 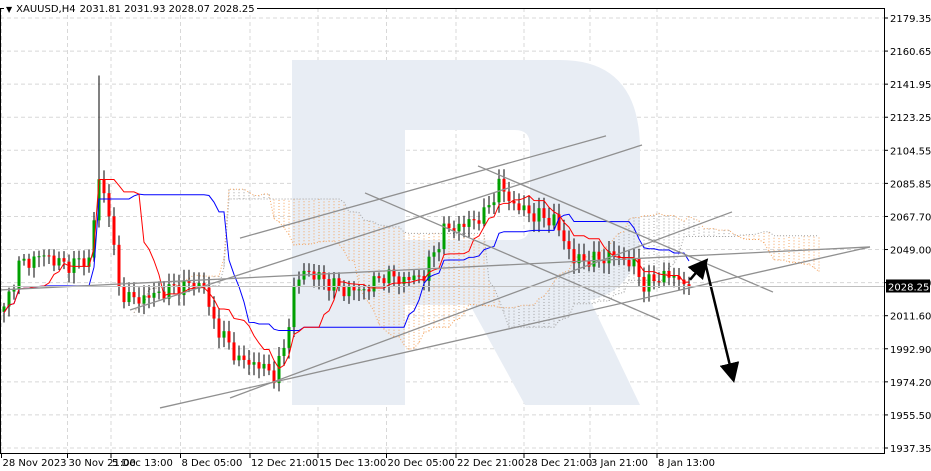 I want to click on y-tick-label: 2067.70, so click(x=910, y=217).